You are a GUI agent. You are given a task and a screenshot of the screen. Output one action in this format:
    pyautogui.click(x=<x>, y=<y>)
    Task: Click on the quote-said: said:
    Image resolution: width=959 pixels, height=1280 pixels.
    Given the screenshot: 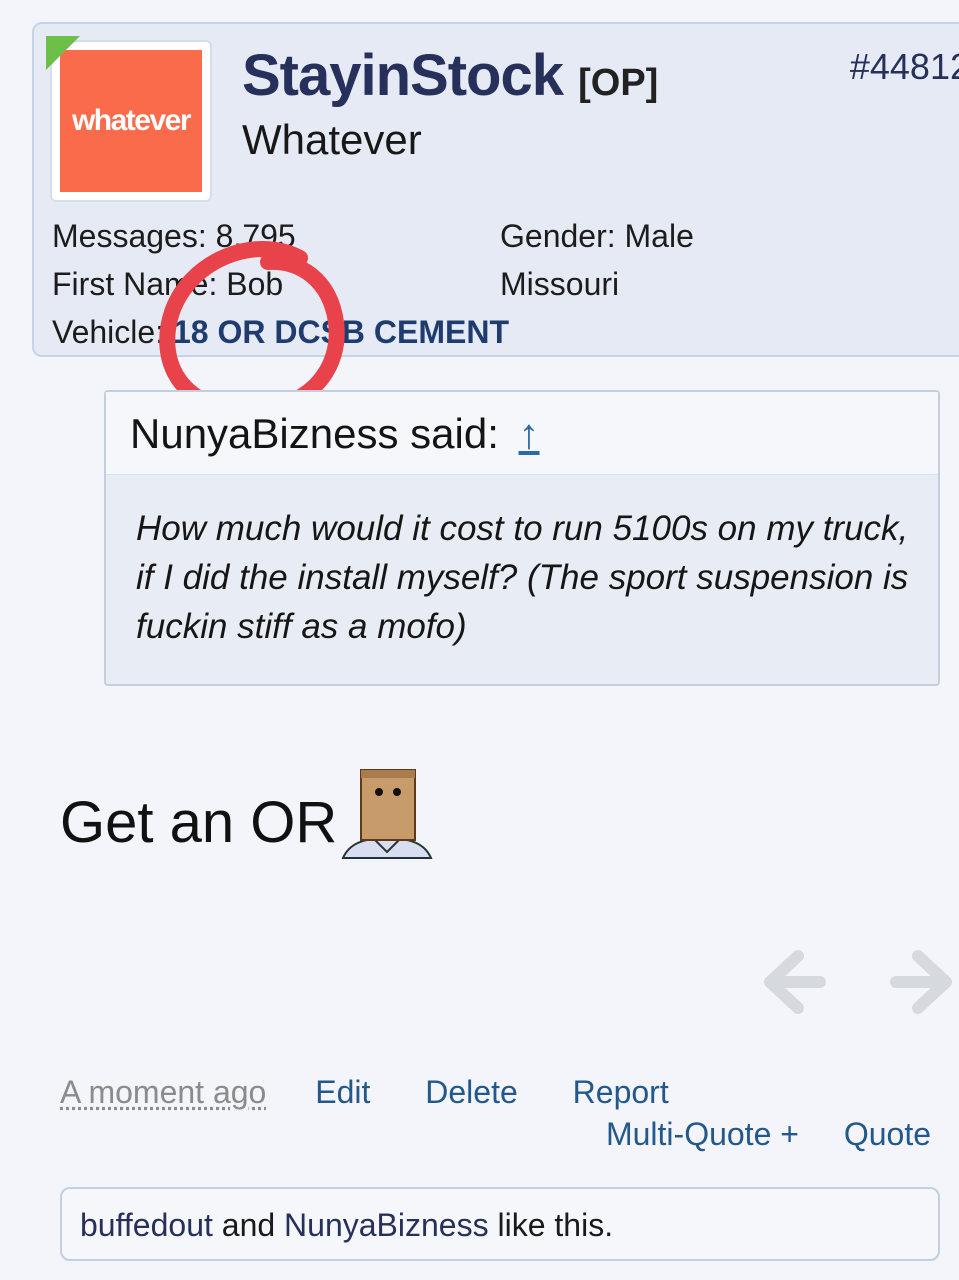 What is the action you would take?
    pyautogui.click(x=454, y=433)
    